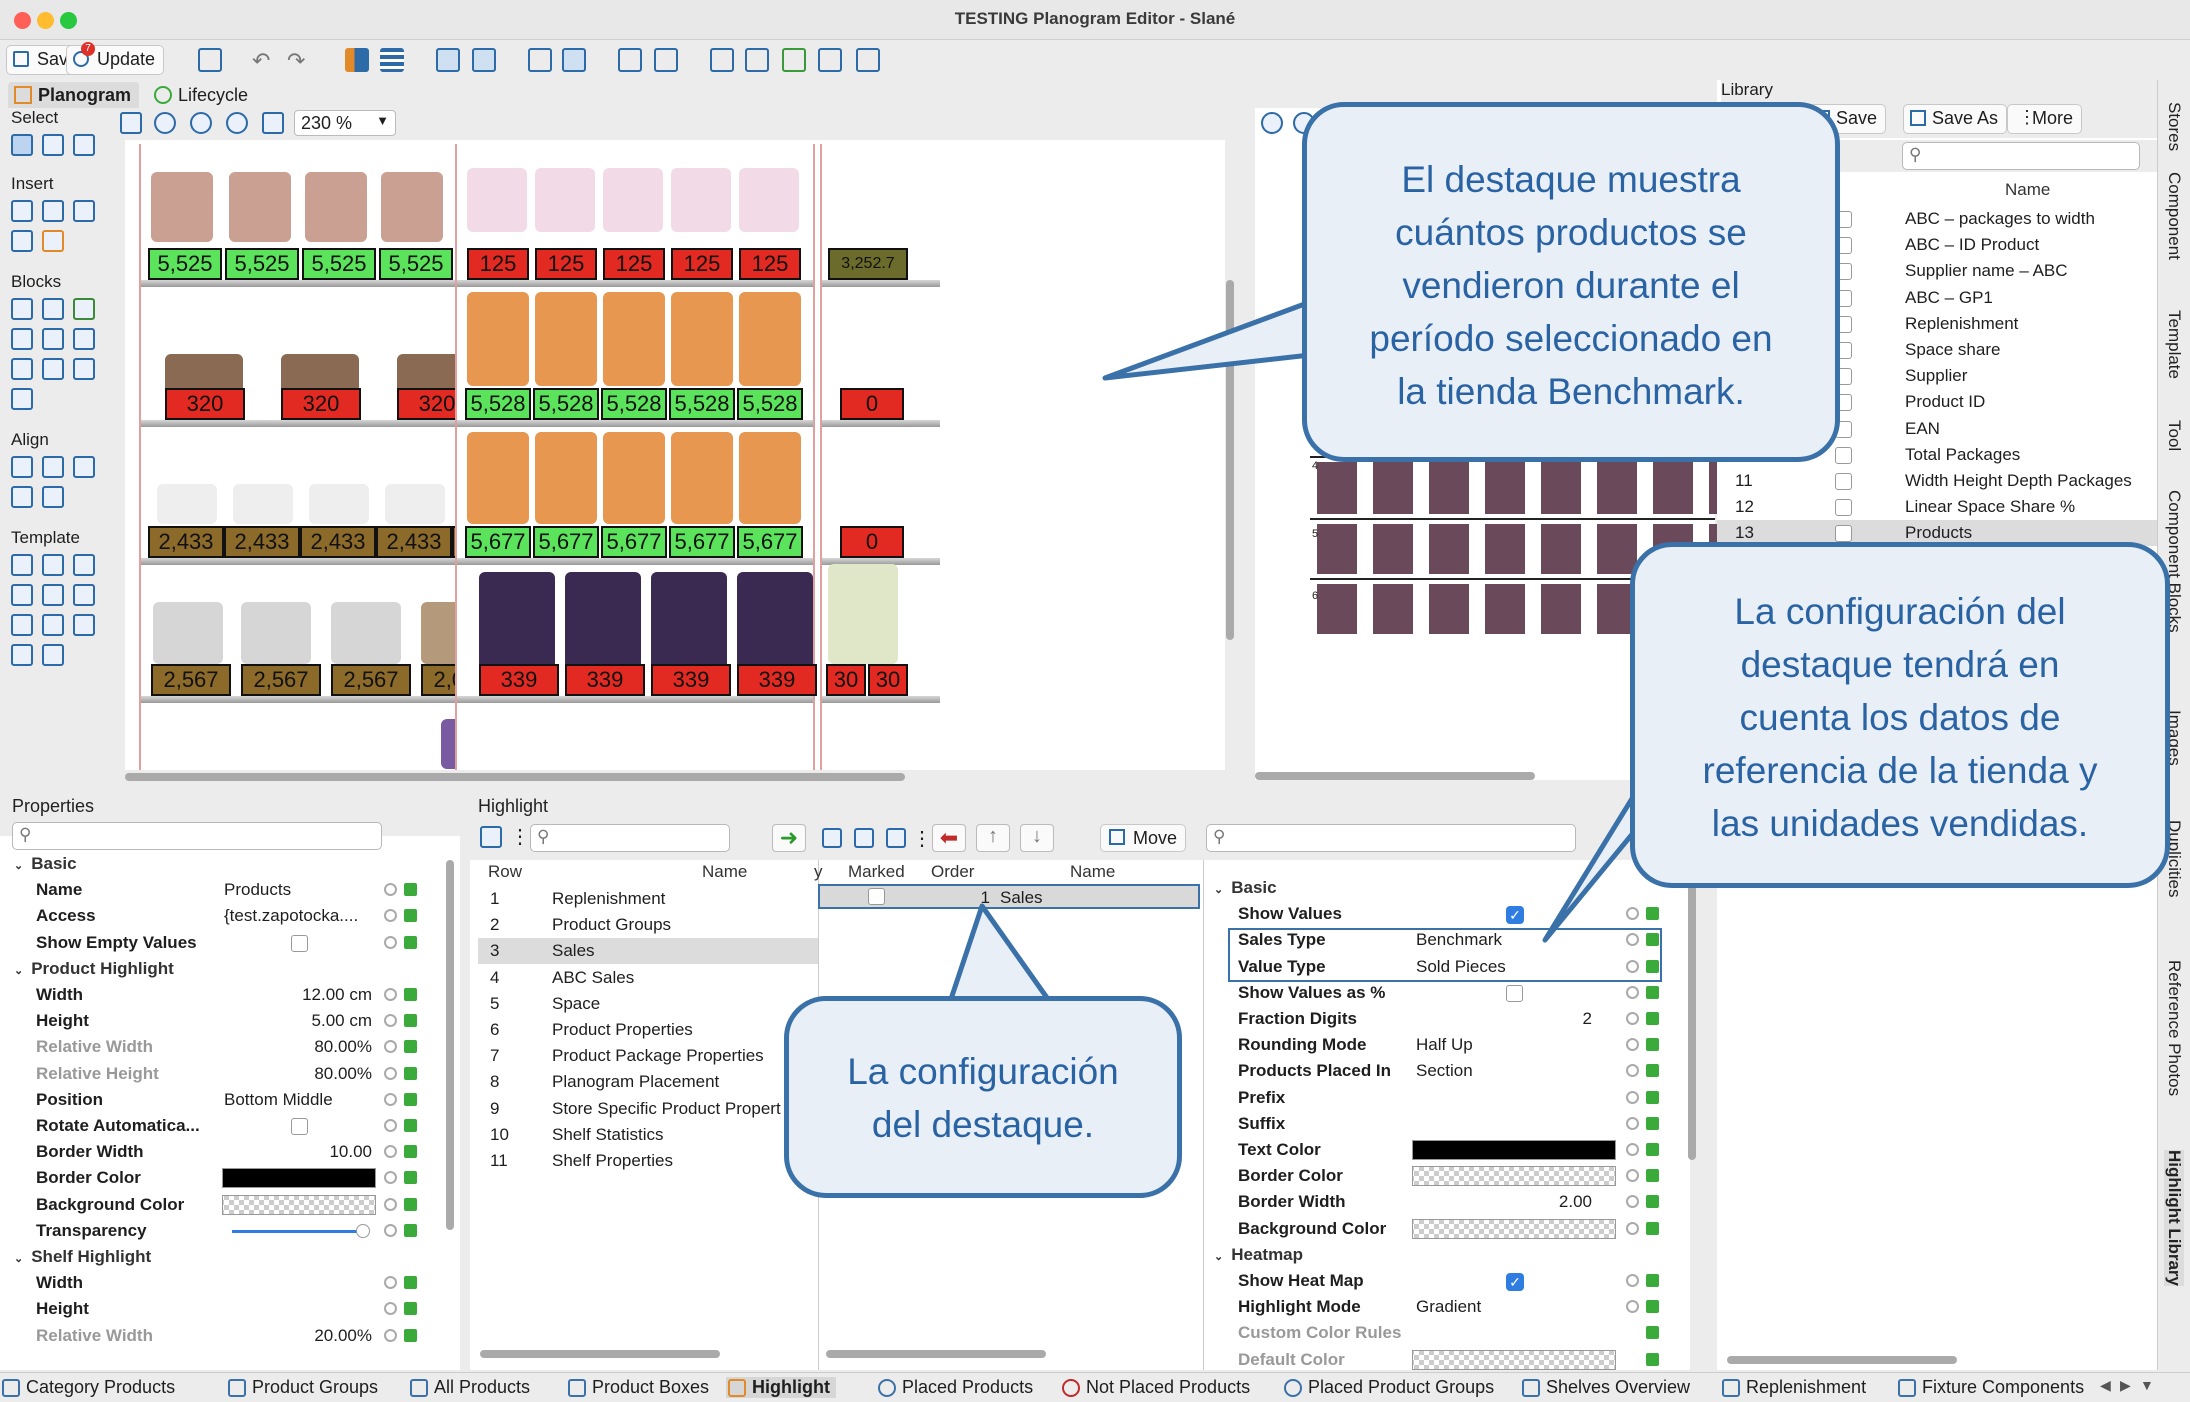  What do you see at coordinates (637, 1387) in the screenshot?
I see `bottom-tab-product-boxes: Product Boxes` at bounding box center [637, 1387].